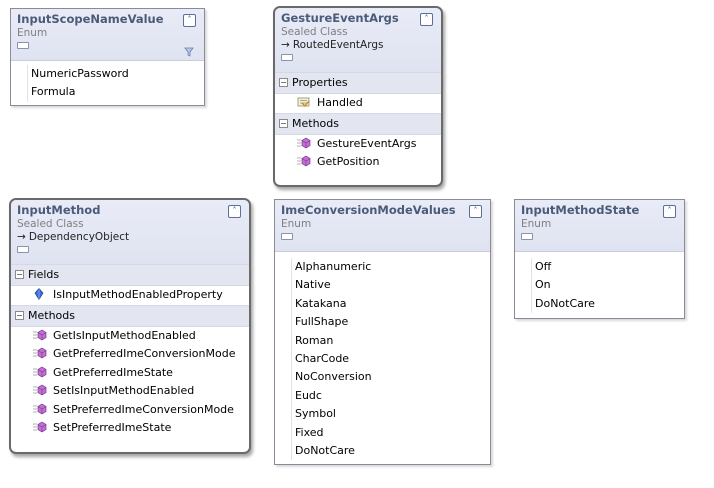 Image resolution: width=714 pixels, height=488 pixels. I want to click on member-field: IsInputMethodEnabledProperty, so click(130, 295).